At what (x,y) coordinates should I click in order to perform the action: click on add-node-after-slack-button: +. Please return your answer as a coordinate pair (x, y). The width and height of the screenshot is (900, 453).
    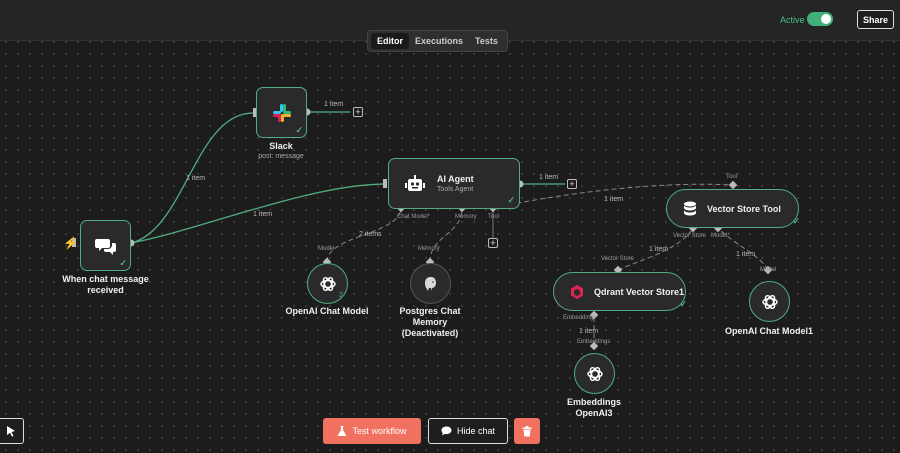
    Looking at the image, I should click on (358, 112).